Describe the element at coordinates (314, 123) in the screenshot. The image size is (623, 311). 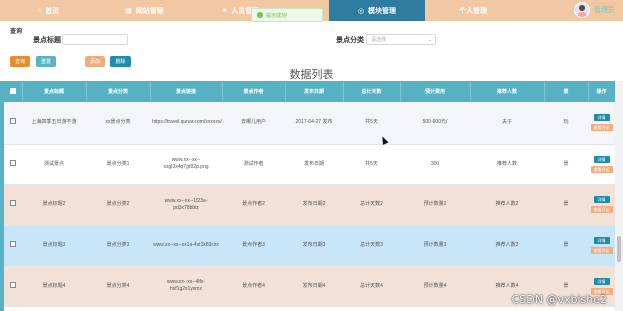
I see `cell: 2017-04-27 发布` at that location.